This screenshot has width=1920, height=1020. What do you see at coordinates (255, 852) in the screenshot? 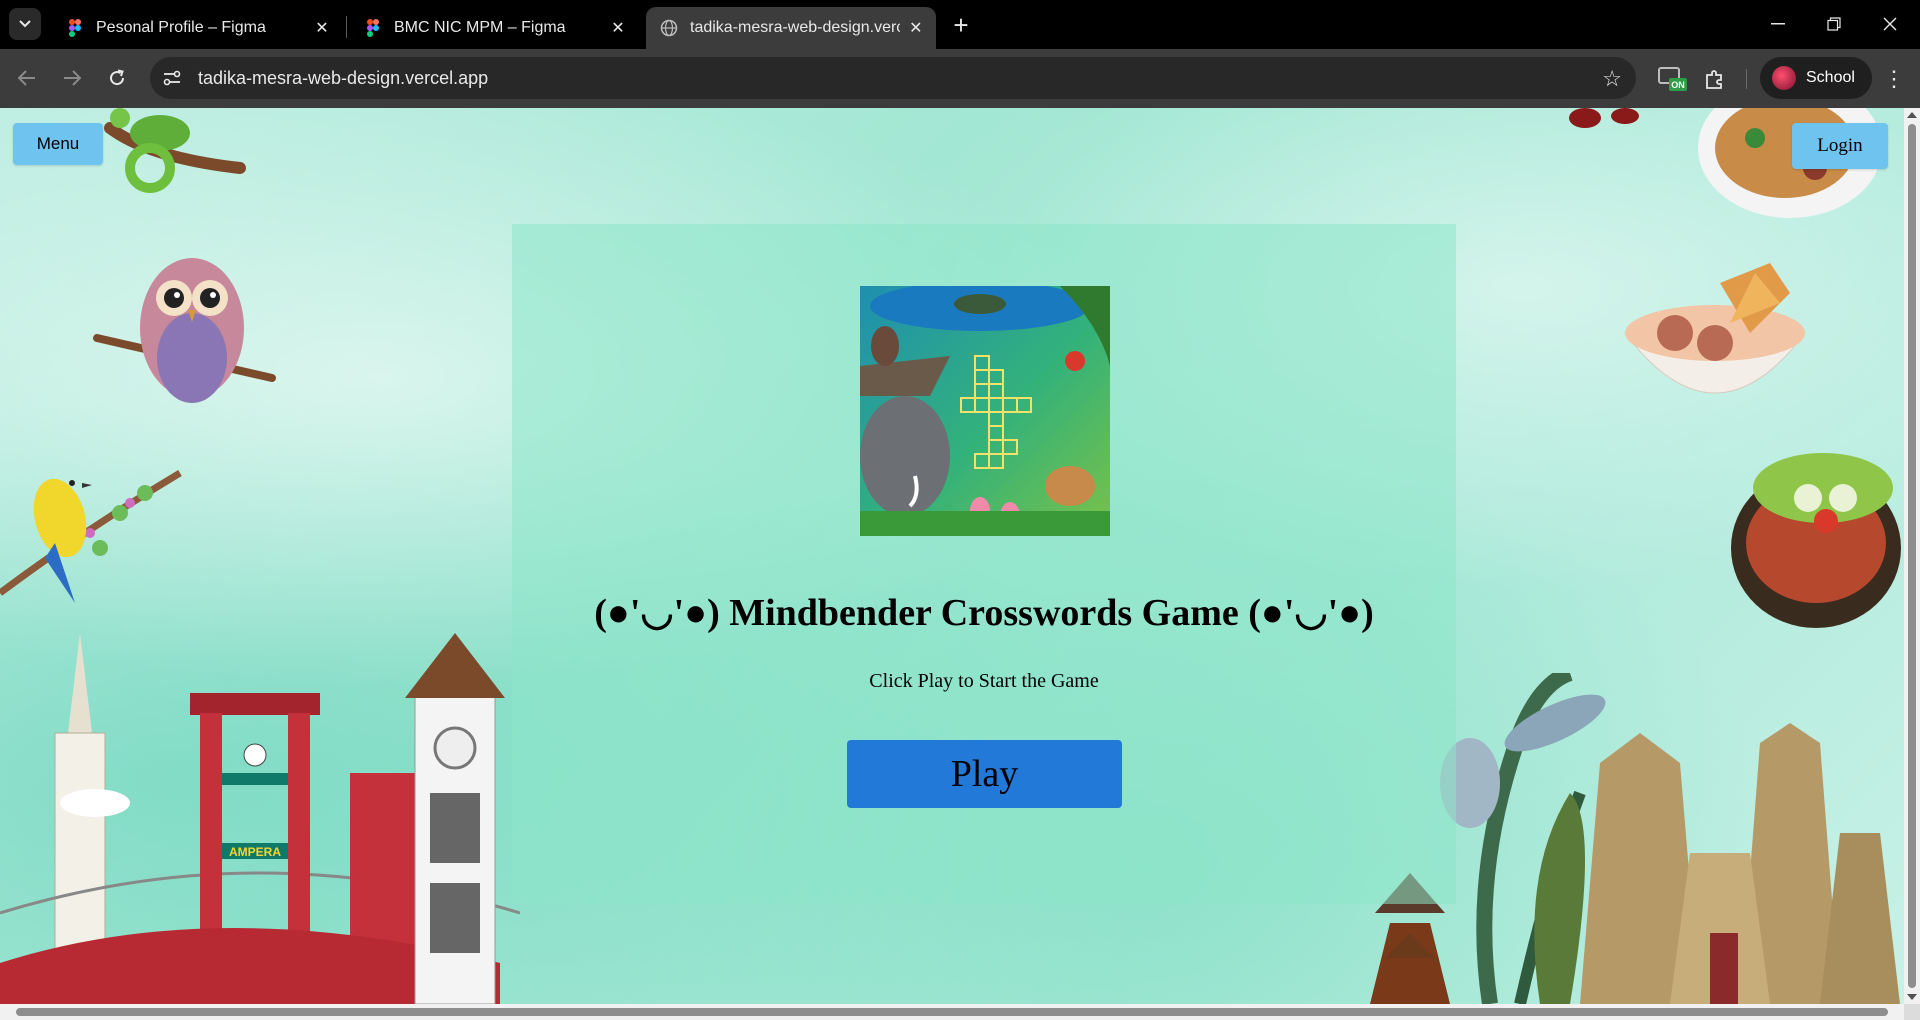
I see `ampera-sign: AMPERA` at bounding box center [255, 852].